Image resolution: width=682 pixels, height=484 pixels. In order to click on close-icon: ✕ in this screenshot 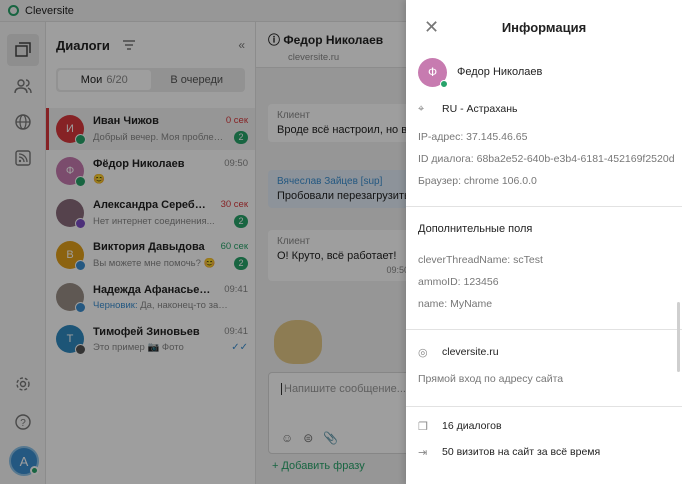, I will do `click(434, 27)`.